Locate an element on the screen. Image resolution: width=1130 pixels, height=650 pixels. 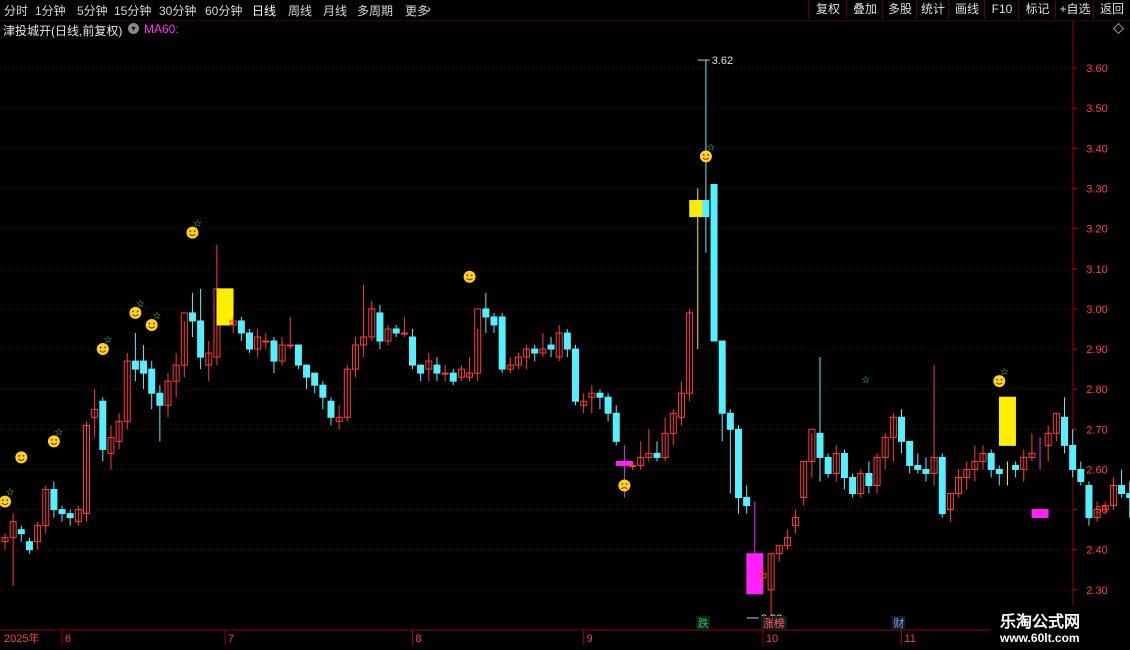
event-tag: 涨榜 is located at coordinates (773, 623).